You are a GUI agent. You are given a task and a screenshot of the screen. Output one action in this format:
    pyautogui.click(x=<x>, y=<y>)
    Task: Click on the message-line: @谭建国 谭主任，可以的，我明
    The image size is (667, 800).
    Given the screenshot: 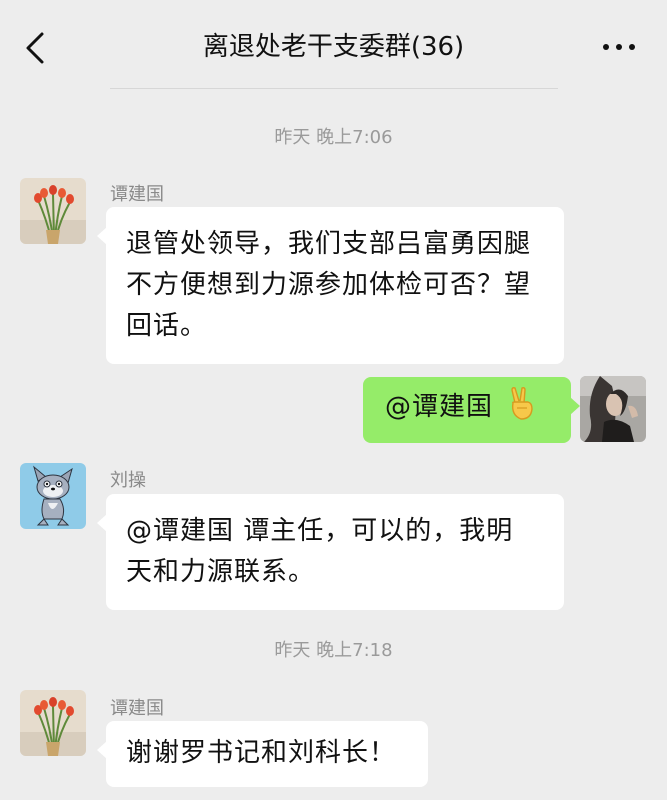 What is the action you would take?
    pyautogui.click(x=320, y=531)
    